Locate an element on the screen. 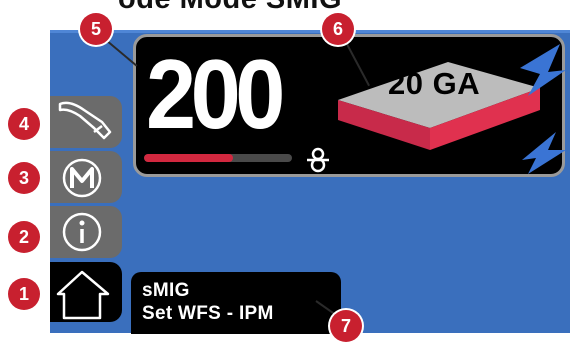  info-button is located at coordinates (86, 232).